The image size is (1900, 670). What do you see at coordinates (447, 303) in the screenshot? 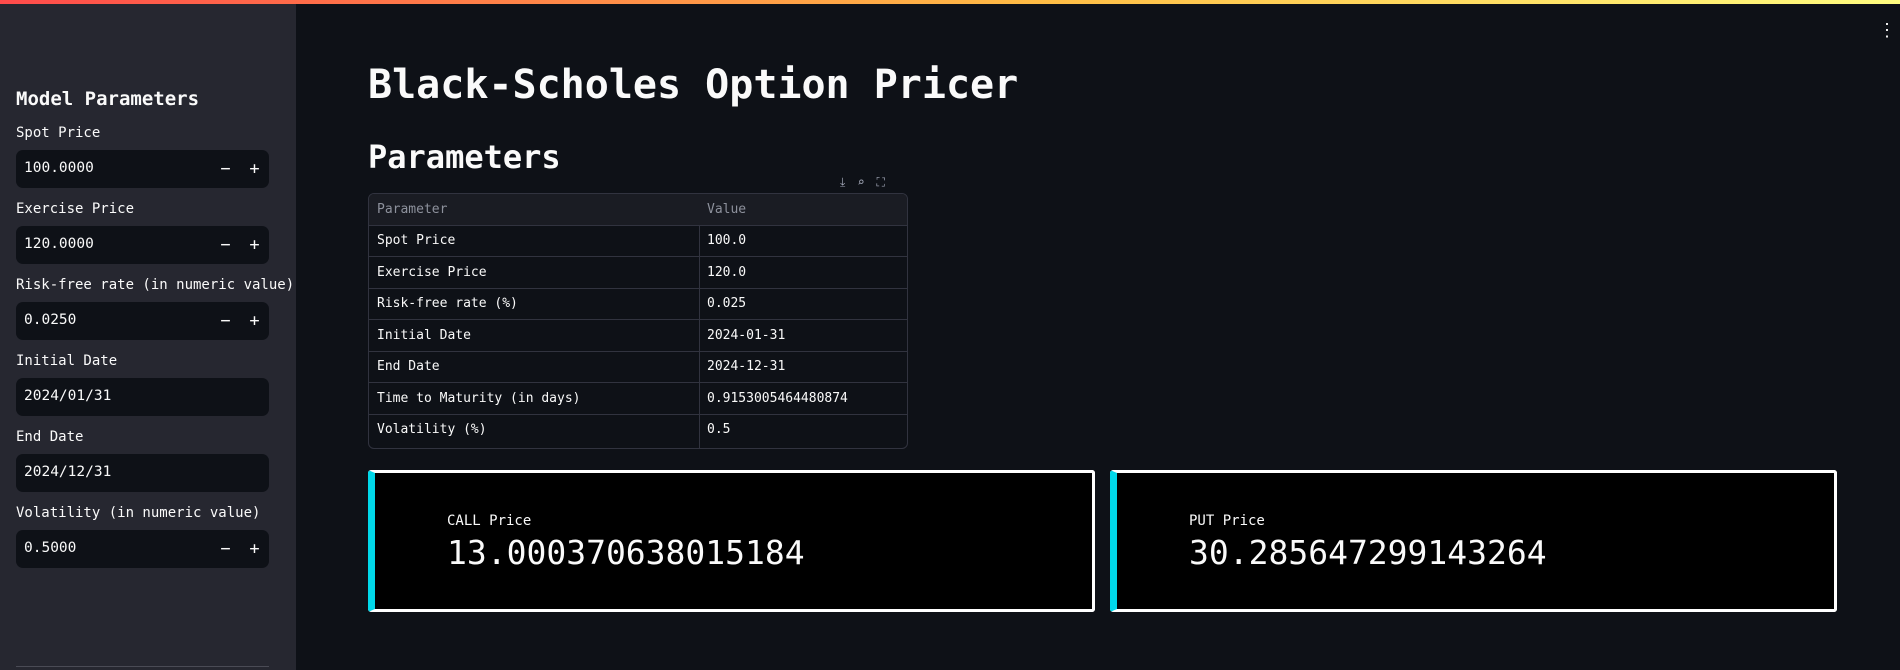
I see `table-cell-parameter: Risk-free rate (%)` at bounding box center [447, 303].